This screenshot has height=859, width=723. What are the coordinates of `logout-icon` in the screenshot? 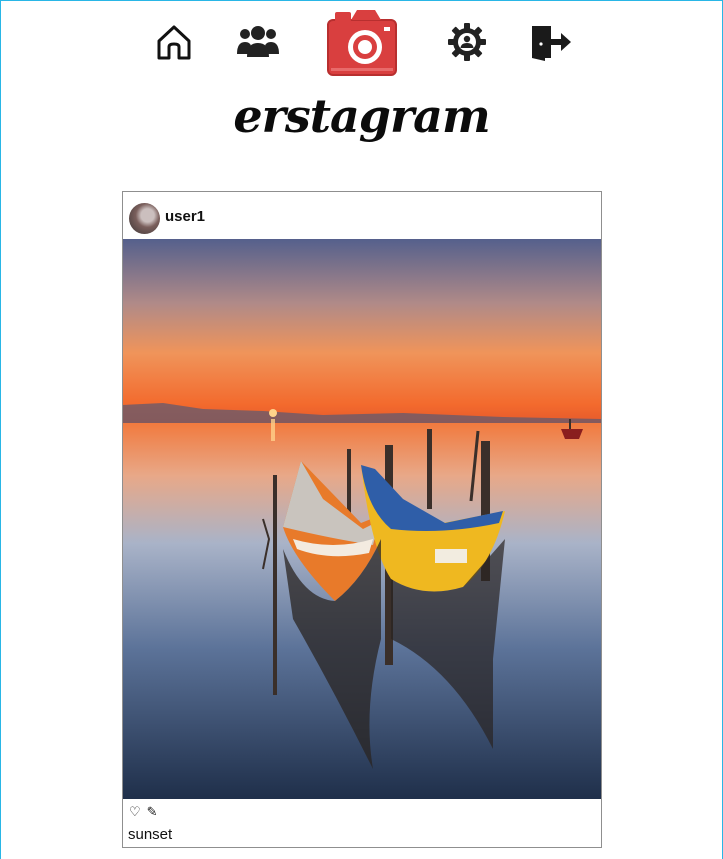 It's located at (551, 43).